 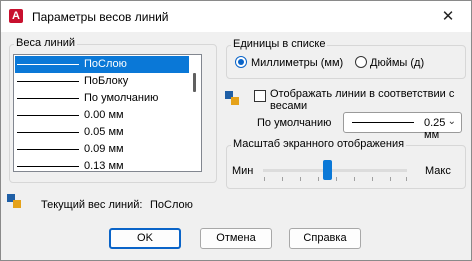 I want to click on lineweight-display-icon, so click(x=232, y=98).